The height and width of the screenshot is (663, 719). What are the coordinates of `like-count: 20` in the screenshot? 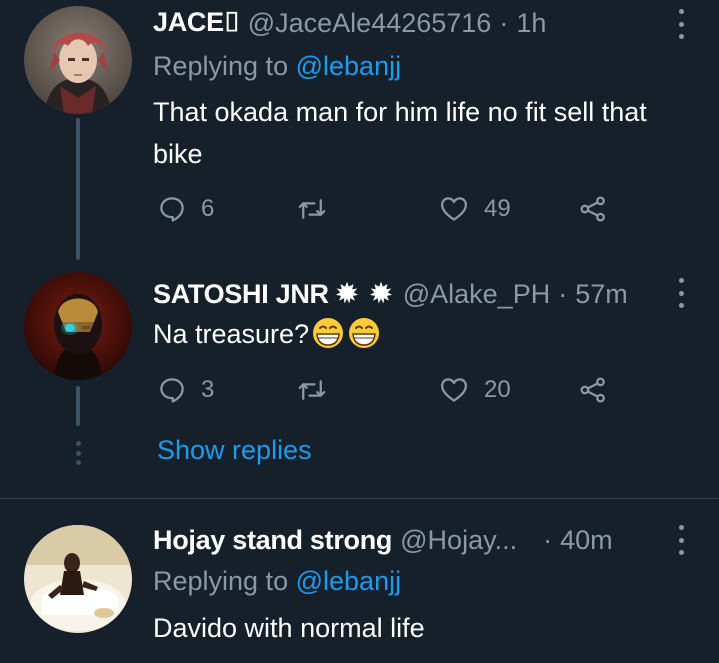 It's located at (497, 389).